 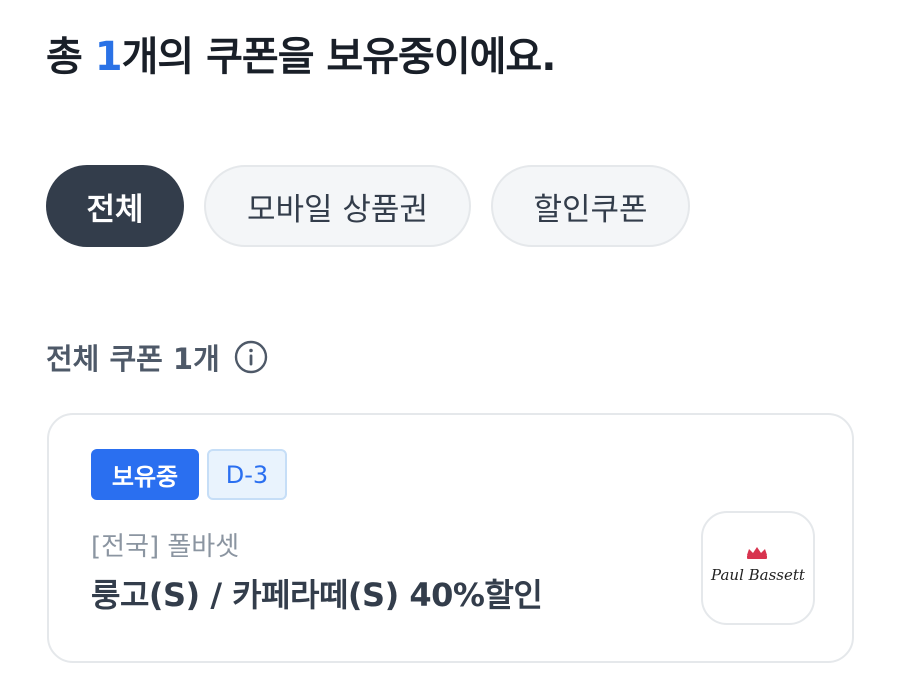 What do you see at coordinates (165, 547) in the screenshot?
I see `coupon-brand: [전국] 폴바셋` at bounding box center [165, 547].